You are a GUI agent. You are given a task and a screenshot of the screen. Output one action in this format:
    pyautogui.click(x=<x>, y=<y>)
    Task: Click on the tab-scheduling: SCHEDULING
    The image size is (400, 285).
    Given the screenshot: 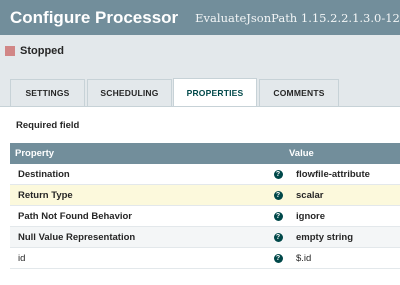 What is the action you would take?
    pyautogui.click(x=129, y=92)
    